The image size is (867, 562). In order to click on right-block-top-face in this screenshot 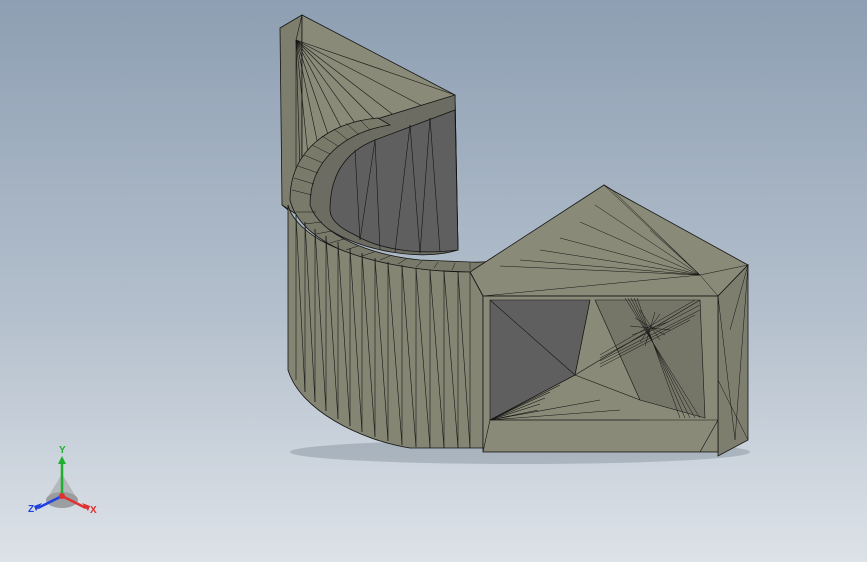, I will do `click(609, 240)`.